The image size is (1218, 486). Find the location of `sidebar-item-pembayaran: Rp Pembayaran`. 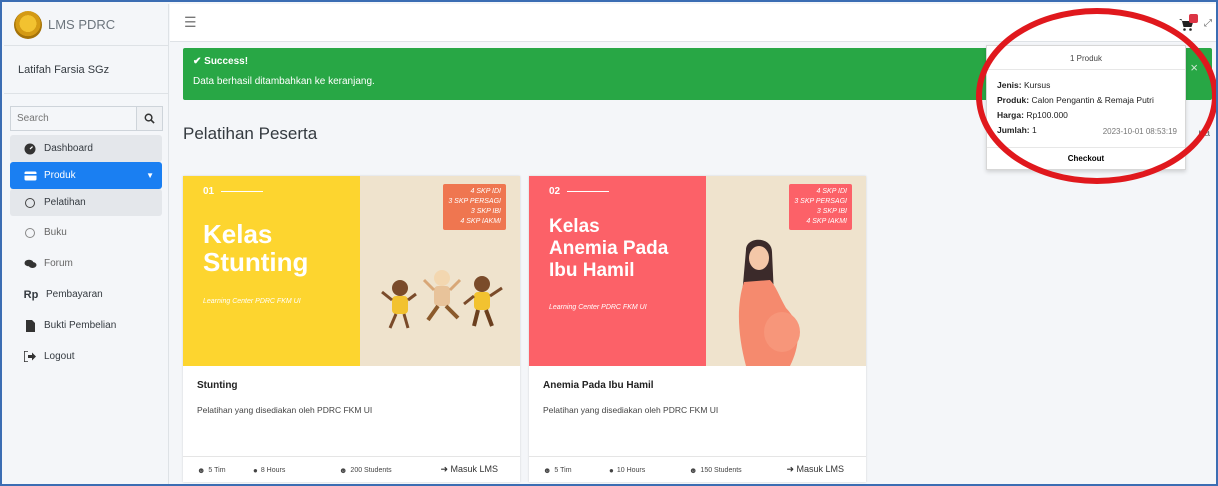

sidebar-item-pembayaran: Rp Pembayaran is located at coordinates (86, 294).